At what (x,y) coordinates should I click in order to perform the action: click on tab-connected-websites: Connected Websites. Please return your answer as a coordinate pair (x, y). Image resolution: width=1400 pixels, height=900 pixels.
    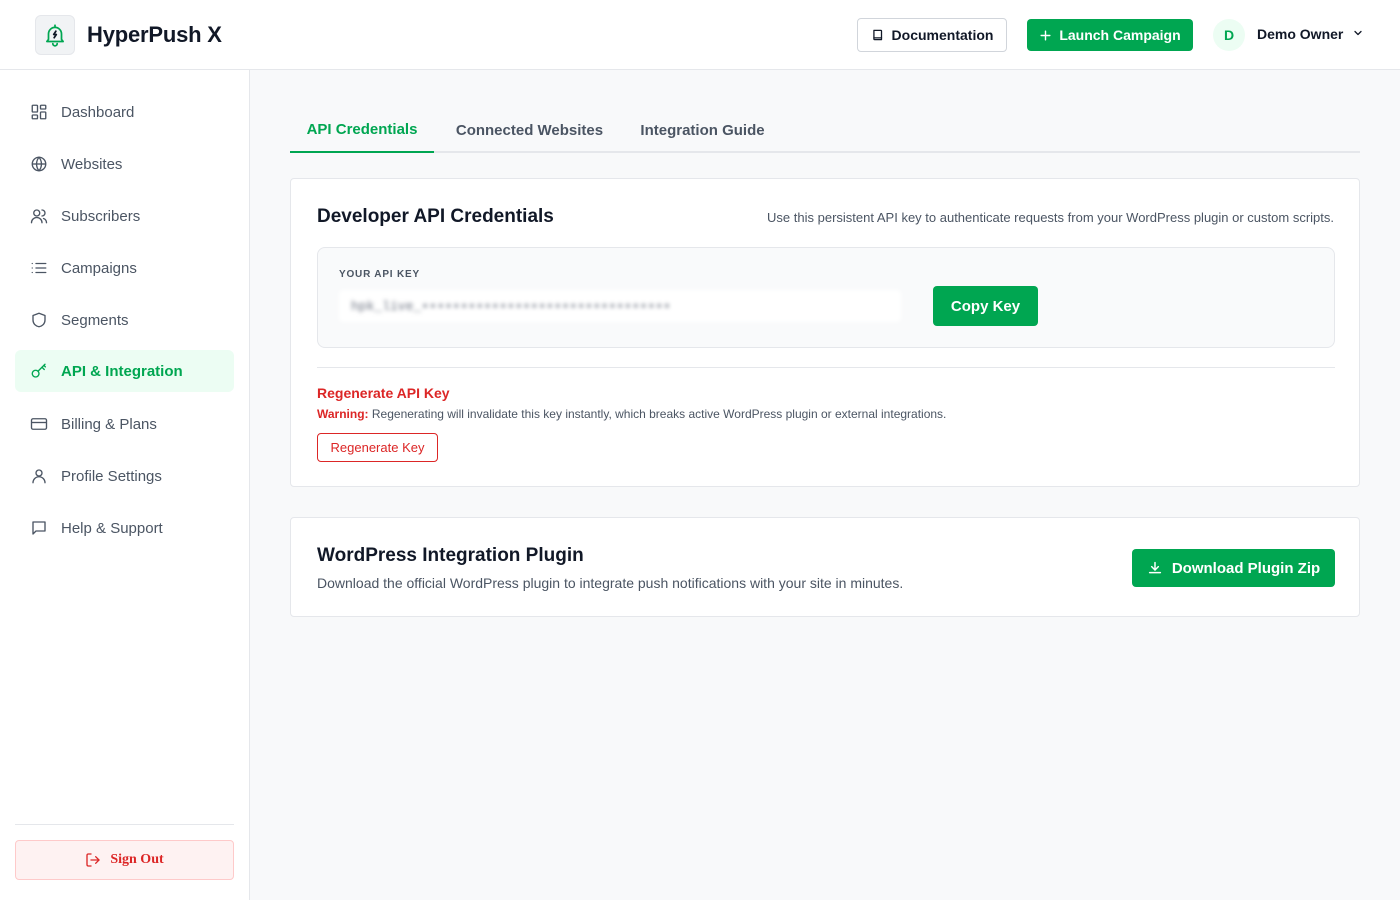
    Looking at the image, I should click on (529, 130).